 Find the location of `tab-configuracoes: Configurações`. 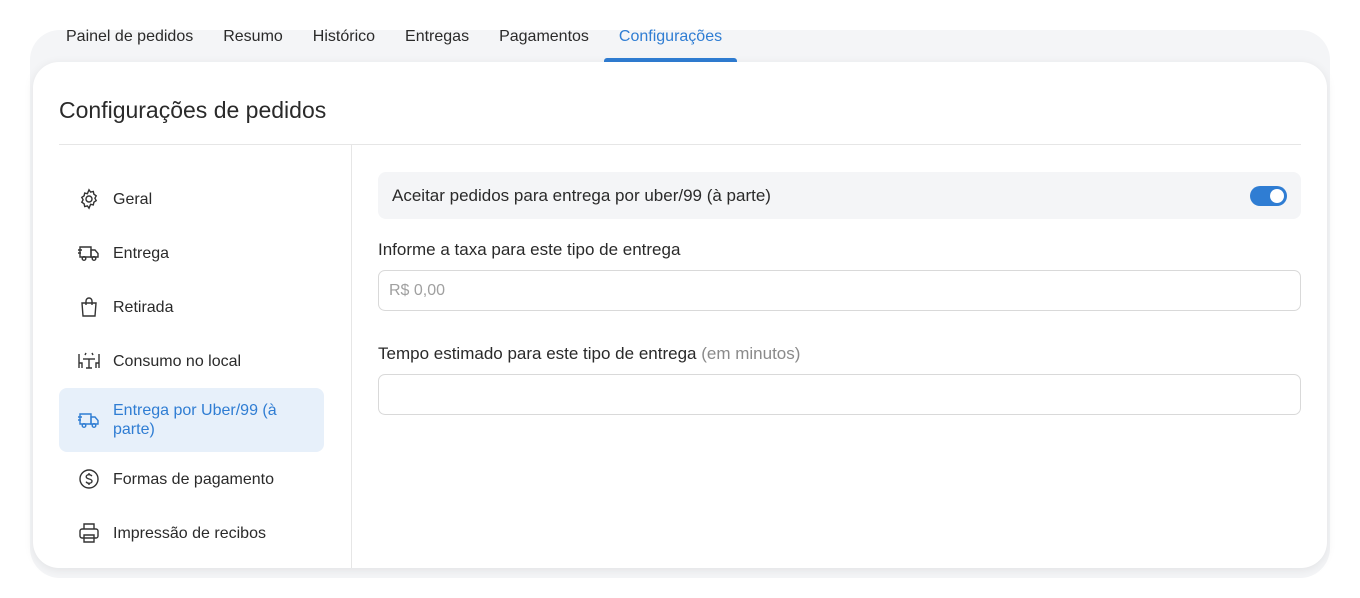

tab-configuracoes: Configurações is located at coordinates (670, 39).